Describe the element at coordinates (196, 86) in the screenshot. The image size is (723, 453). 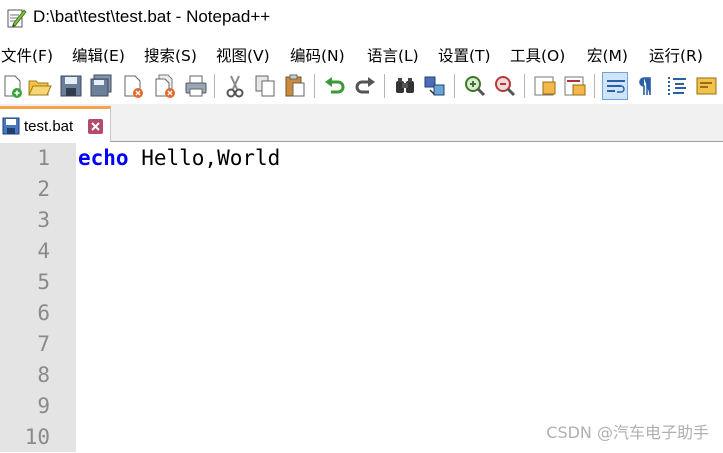
I see `print-icon` at that location.